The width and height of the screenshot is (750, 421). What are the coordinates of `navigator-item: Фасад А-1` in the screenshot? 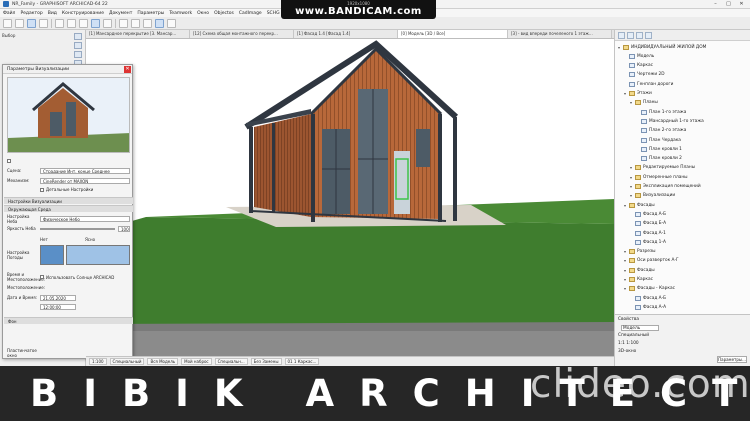 It's located at (648, 233).